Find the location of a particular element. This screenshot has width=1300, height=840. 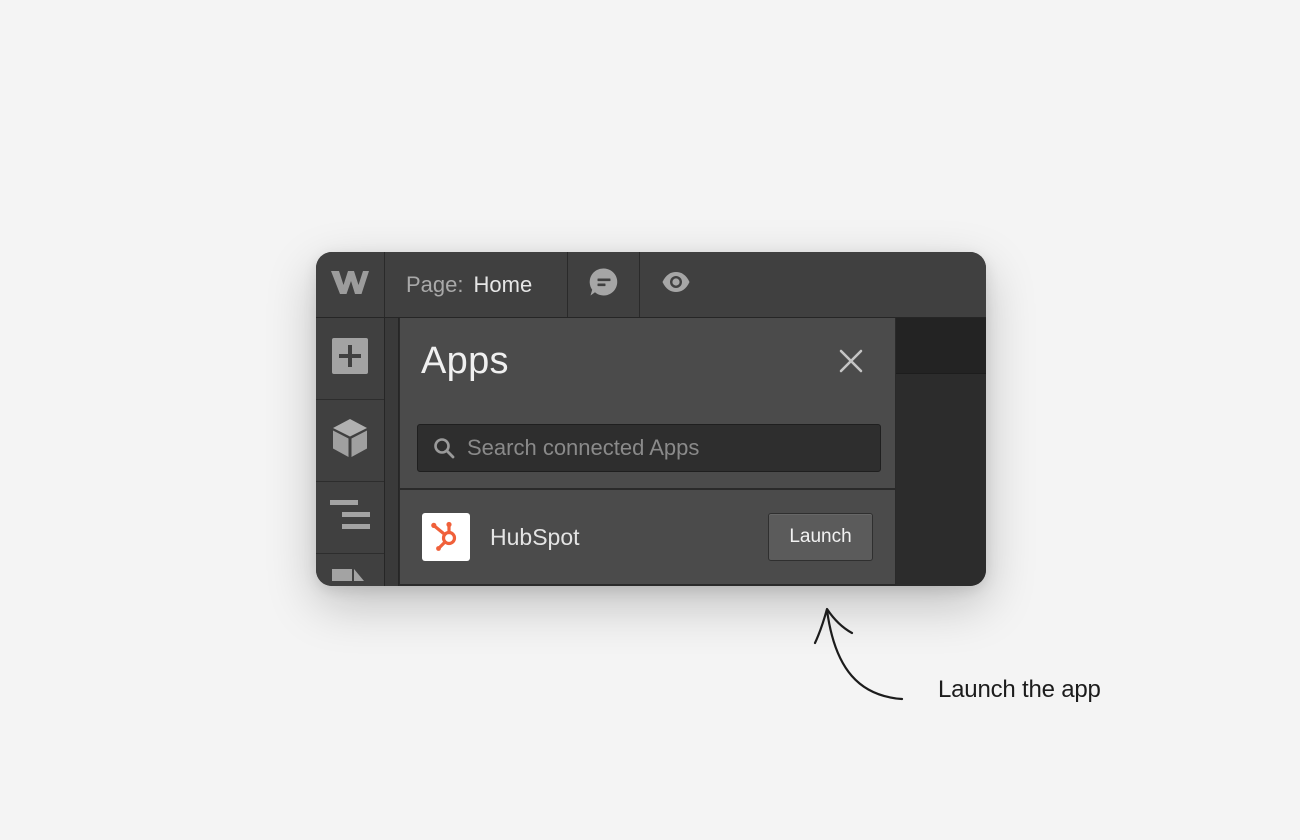

webflow-logo-icon is located at coordinates (350, 284).